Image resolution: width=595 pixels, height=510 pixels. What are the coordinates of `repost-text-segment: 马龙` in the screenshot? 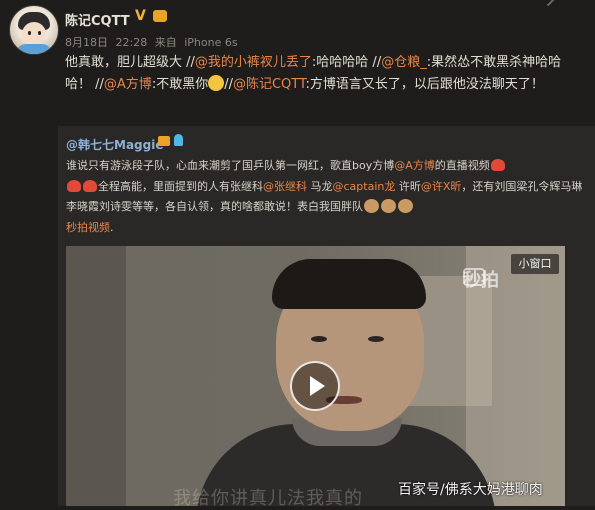 It's located at (321, 186).